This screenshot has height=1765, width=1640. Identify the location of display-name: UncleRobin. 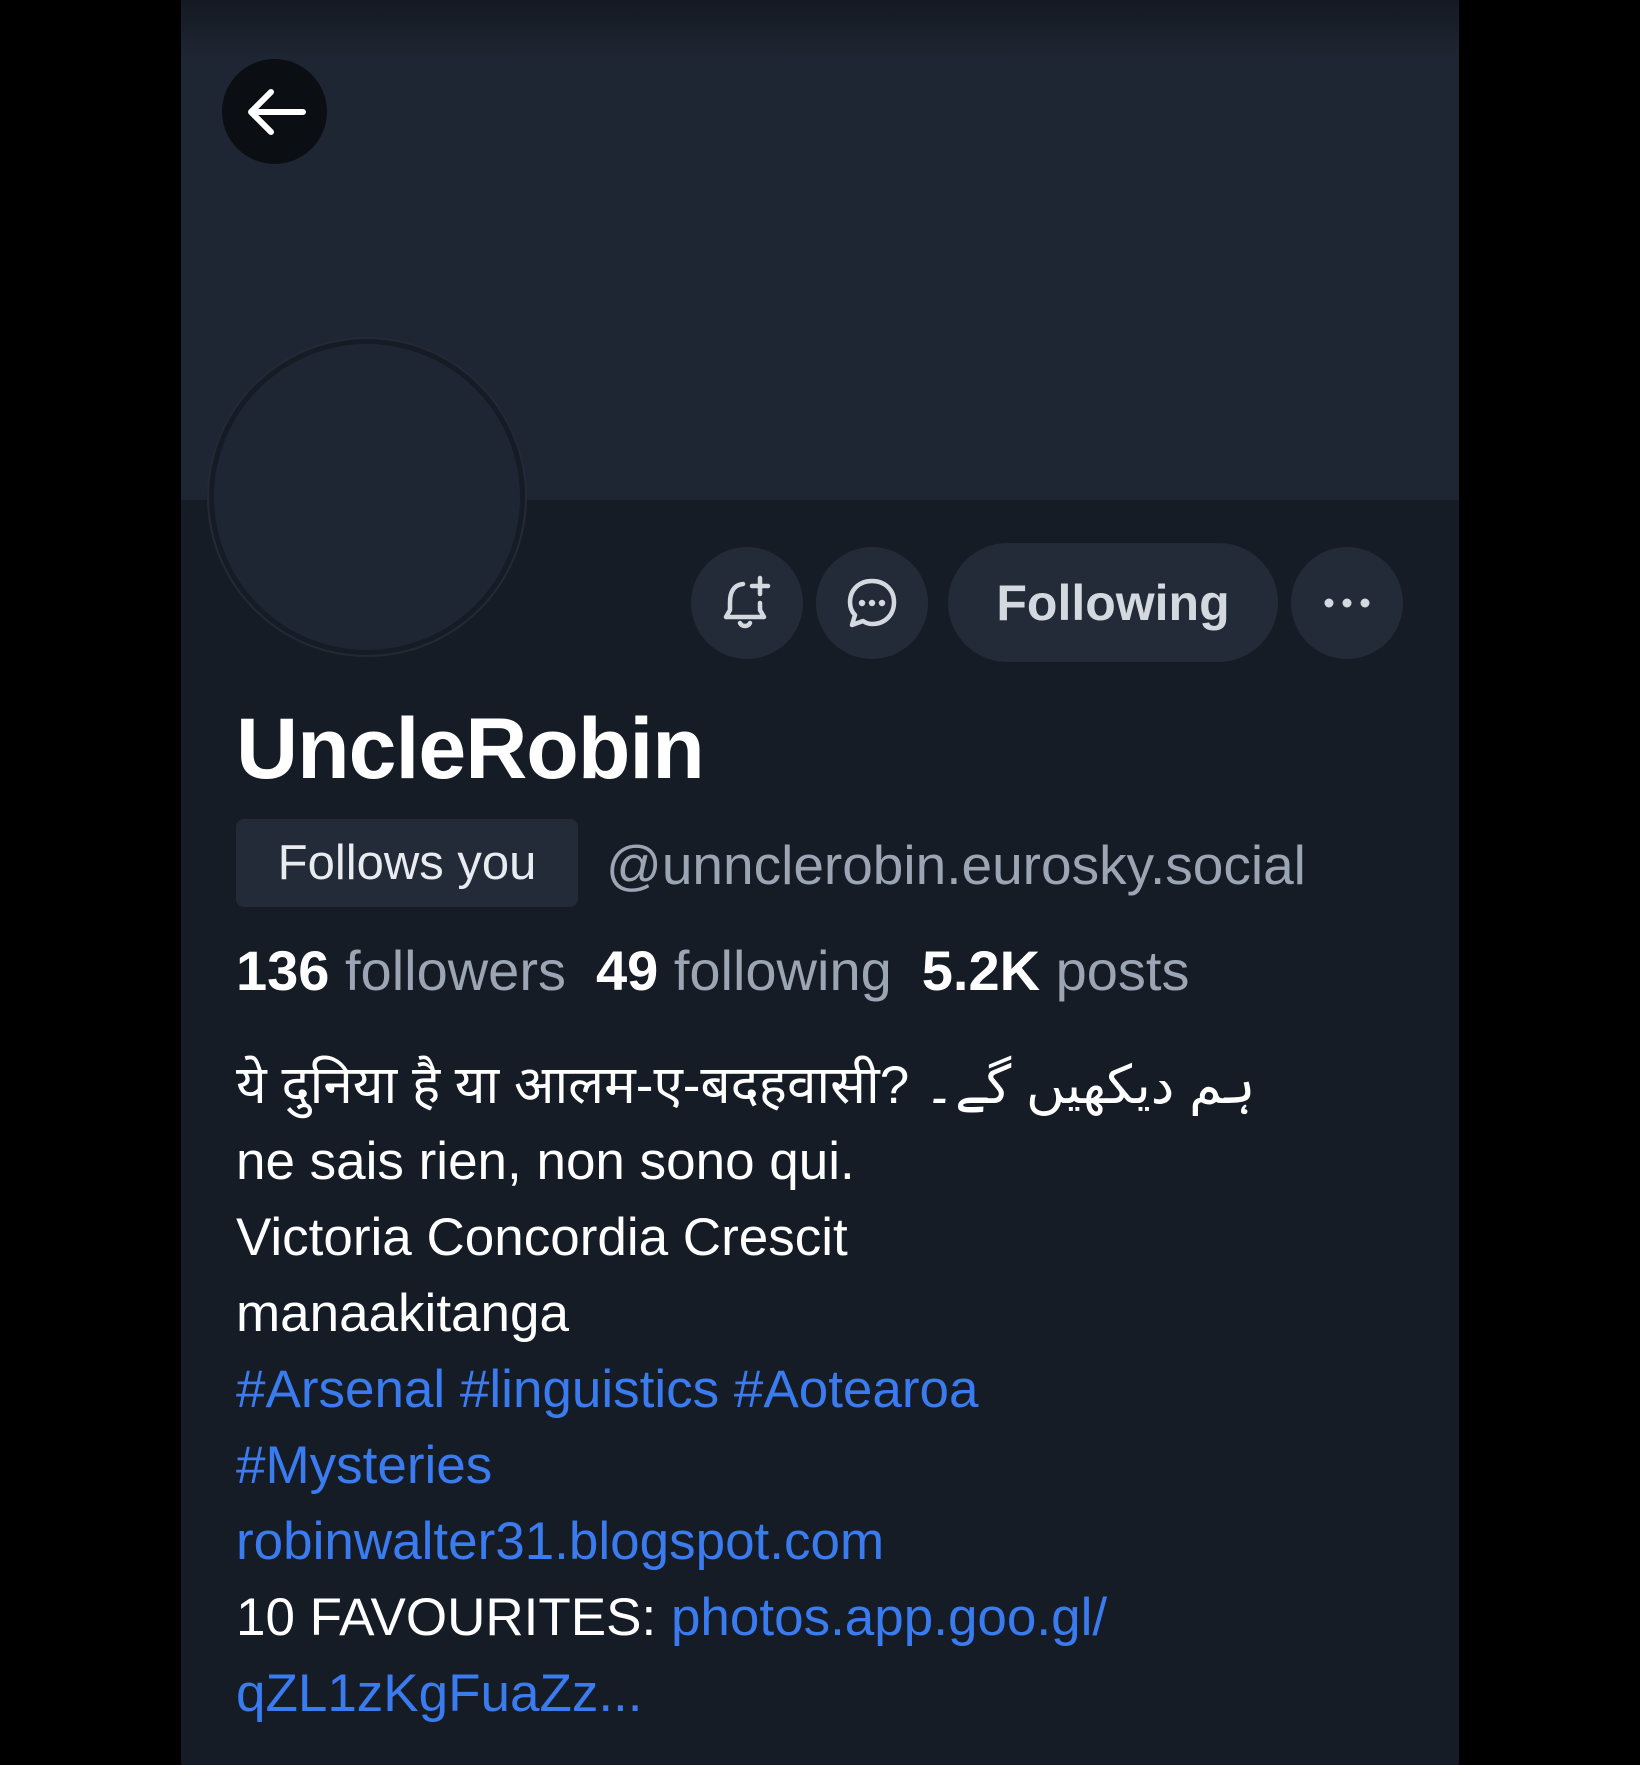
(470, 749).